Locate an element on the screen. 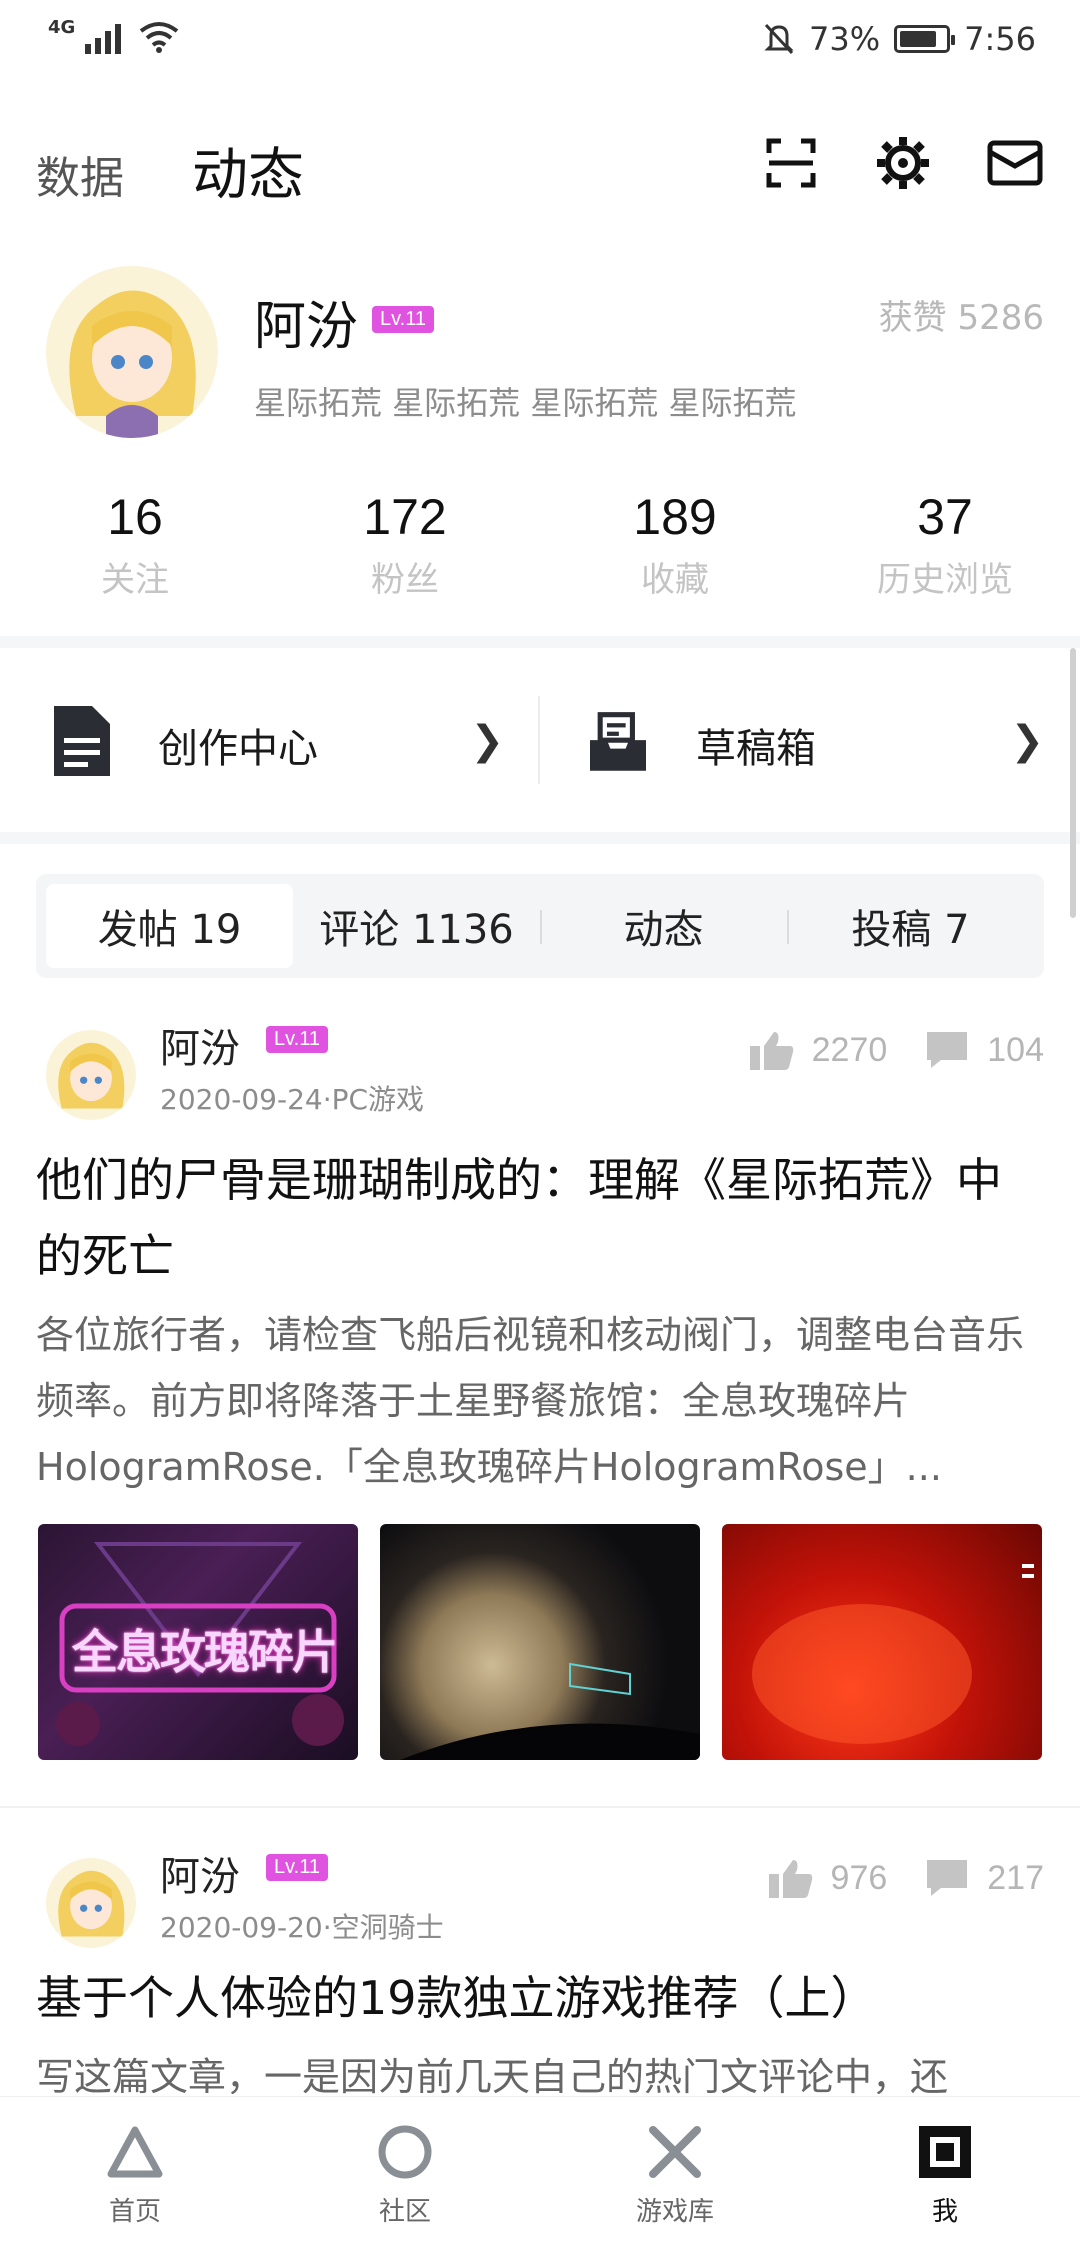 The image size is (1080, 2244). profile-section: 阿汾 Lv.11 获赞 5286 星际拓荒 星际拓荒 星际拓荒 星际拓荒 is located at coordinates (540, 361).